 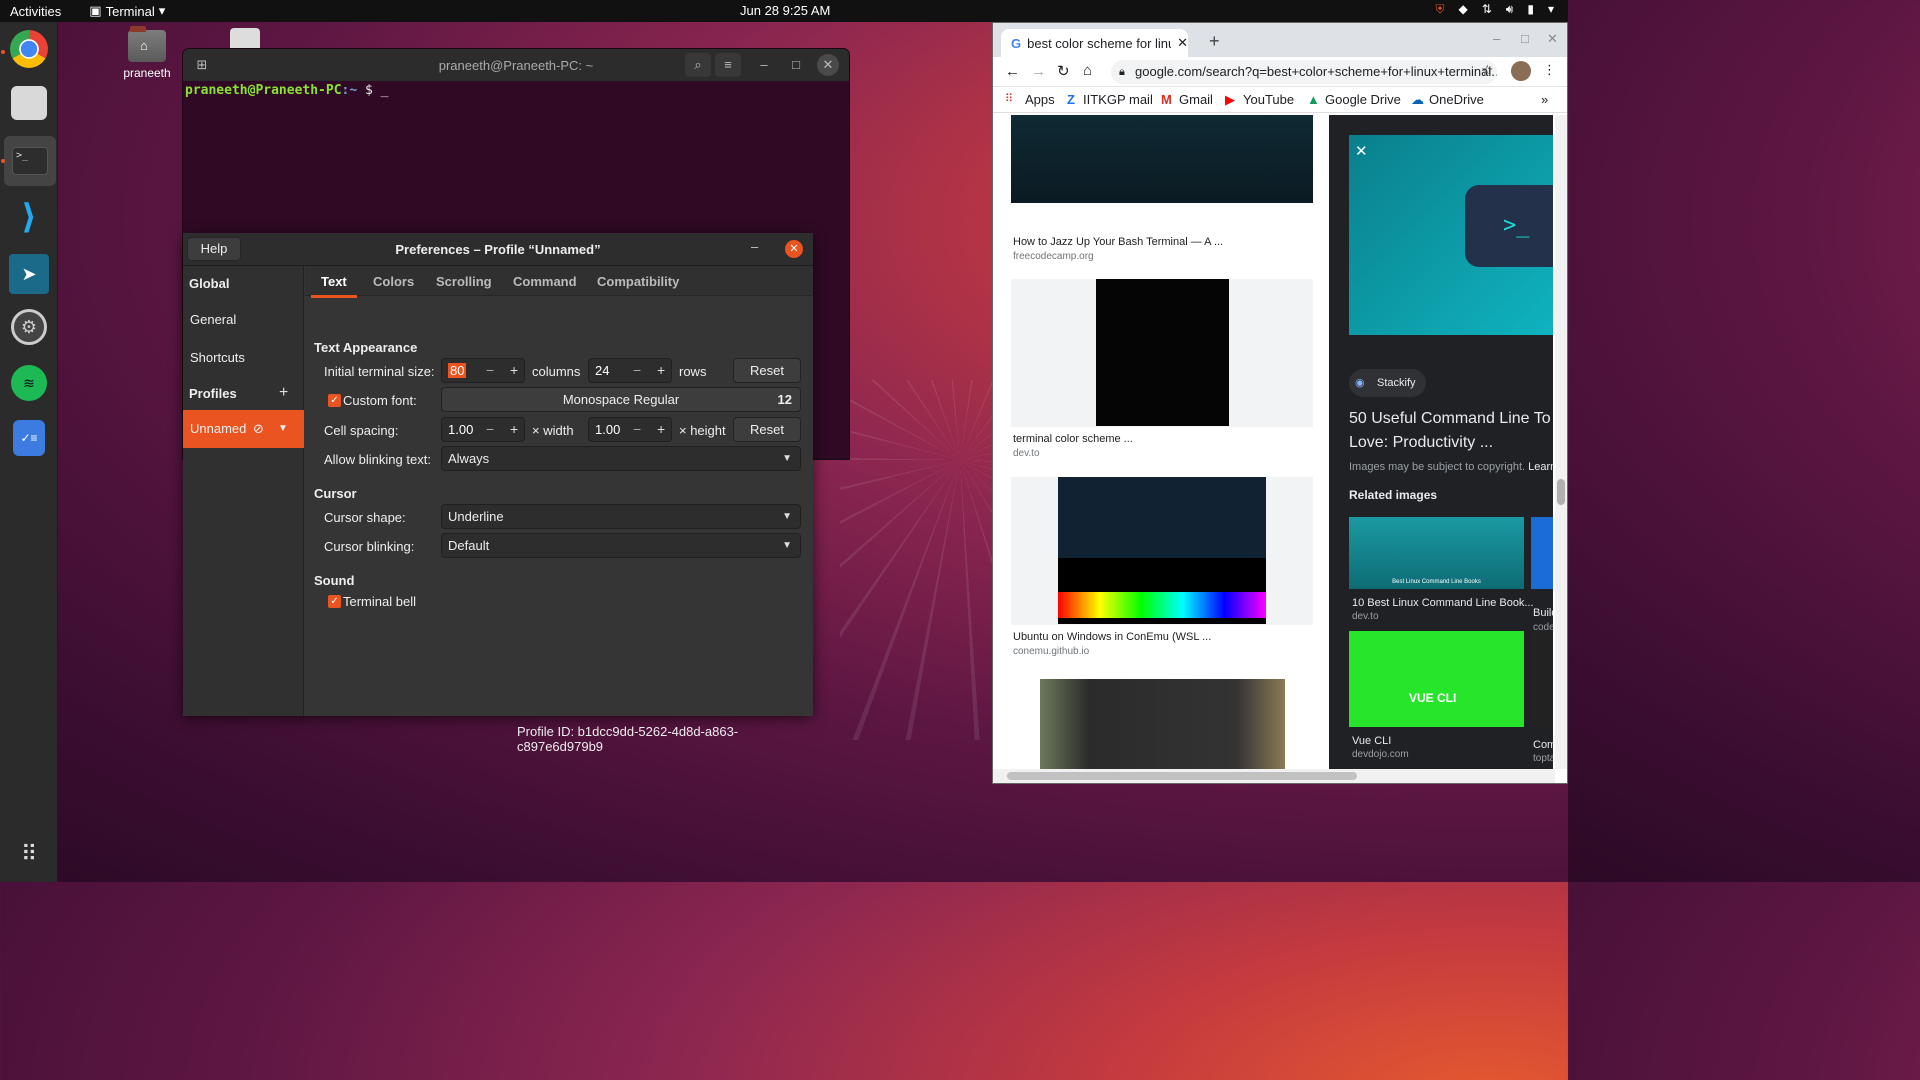 What do you see at coordinates (29, 854) in the screenshot?
I see `show-apps-icon: ⠿` at bounding box center [29, 854].